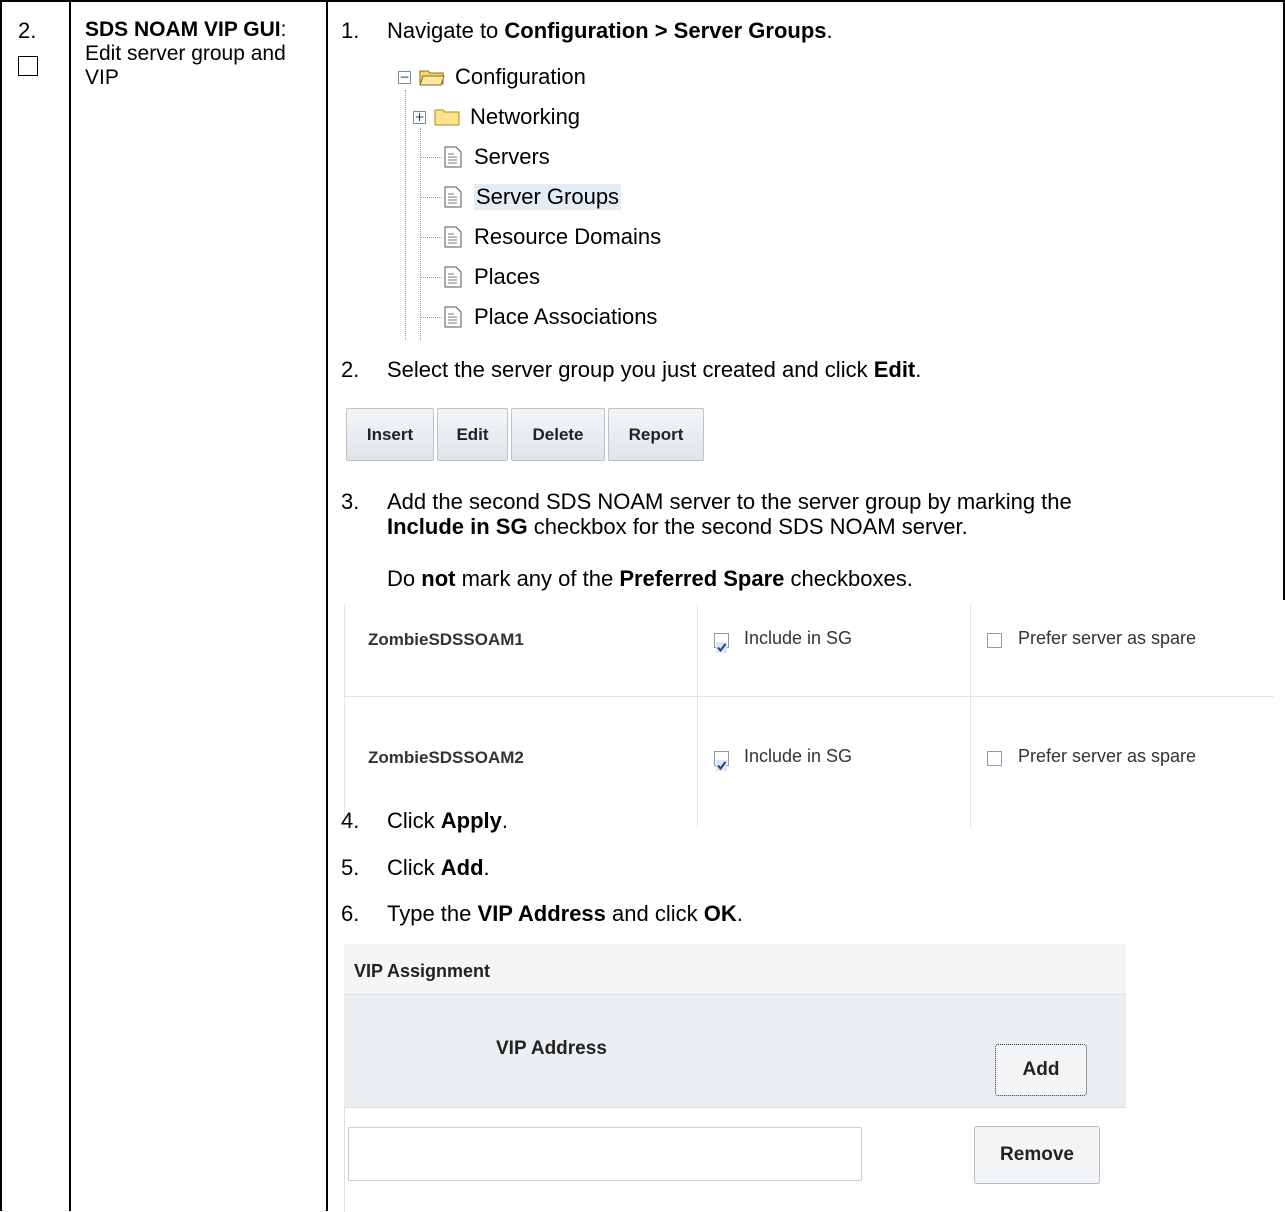 This screenshot has width=1285, height=1212. I want to click on table-top-border, so click(642, 1).